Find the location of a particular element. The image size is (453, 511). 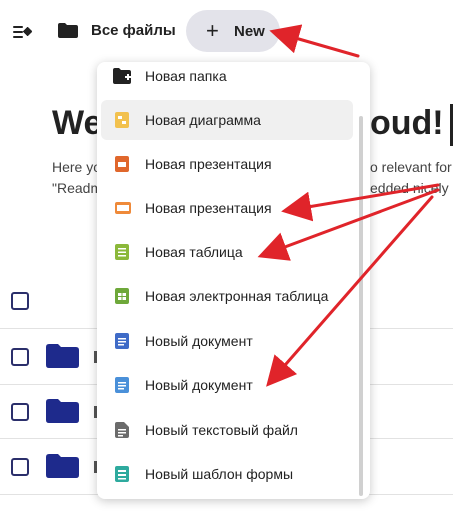

menu-item-label: Новый шаблон формы is located at coordinates (219, 474).